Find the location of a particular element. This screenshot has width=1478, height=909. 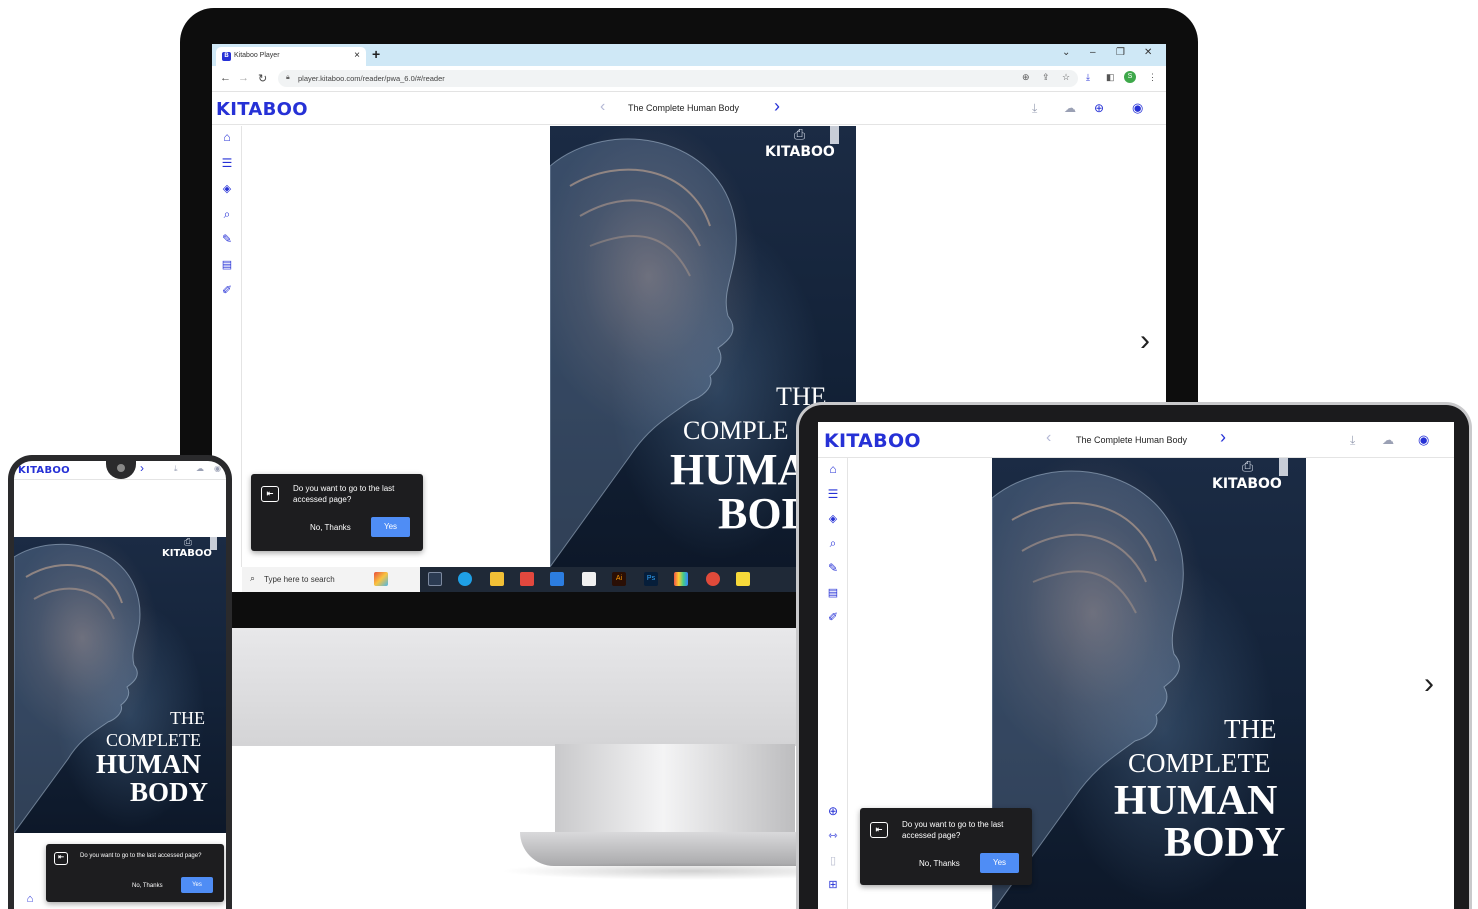

cover-title-line-1: THE is located at coordinates (187, 718).